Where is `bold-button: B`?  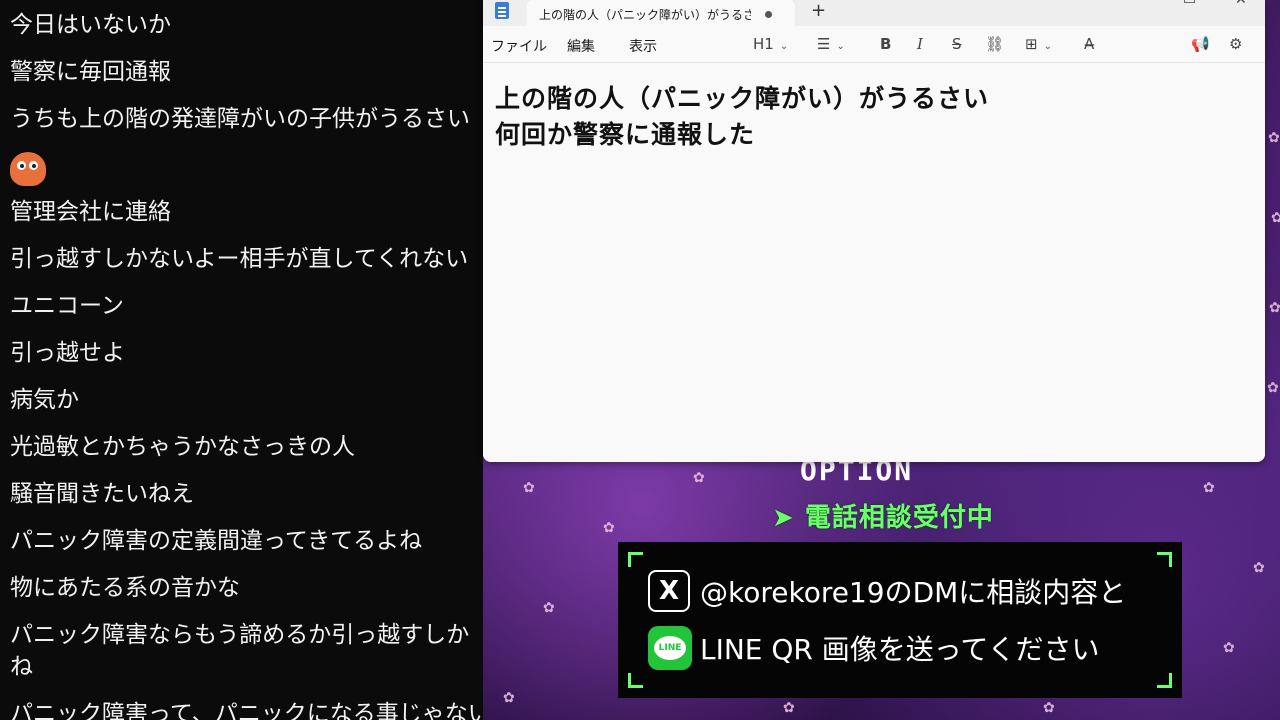 bold-button: B is located at coordinates (885, 44).